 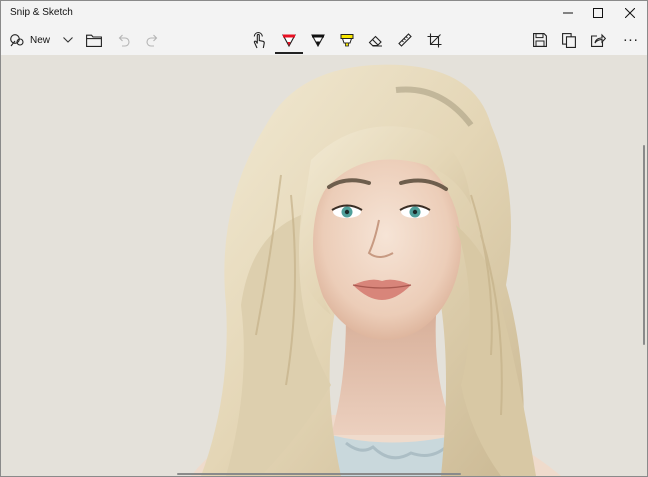 I want to click on eraser-icon, so click(x=375, y=40).